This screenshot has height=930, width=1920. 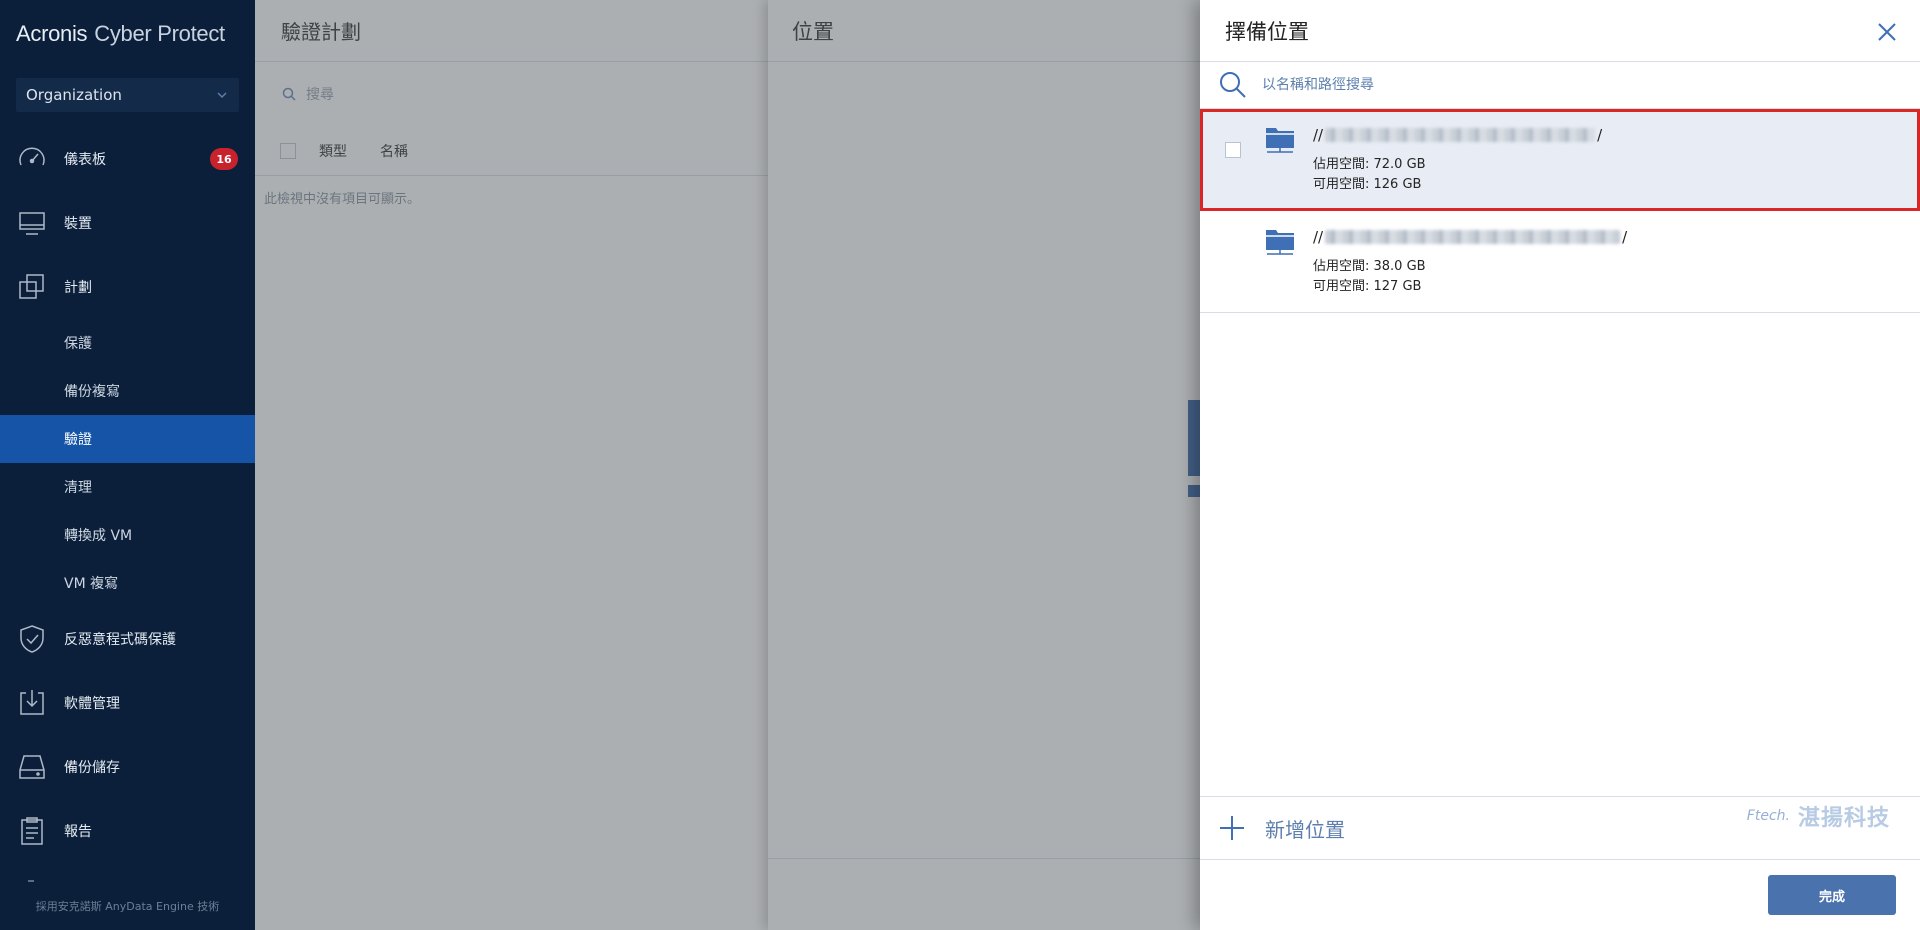 I want to click on sidebar-subitem-cleanup: 清理, so click(x=127, y=487).